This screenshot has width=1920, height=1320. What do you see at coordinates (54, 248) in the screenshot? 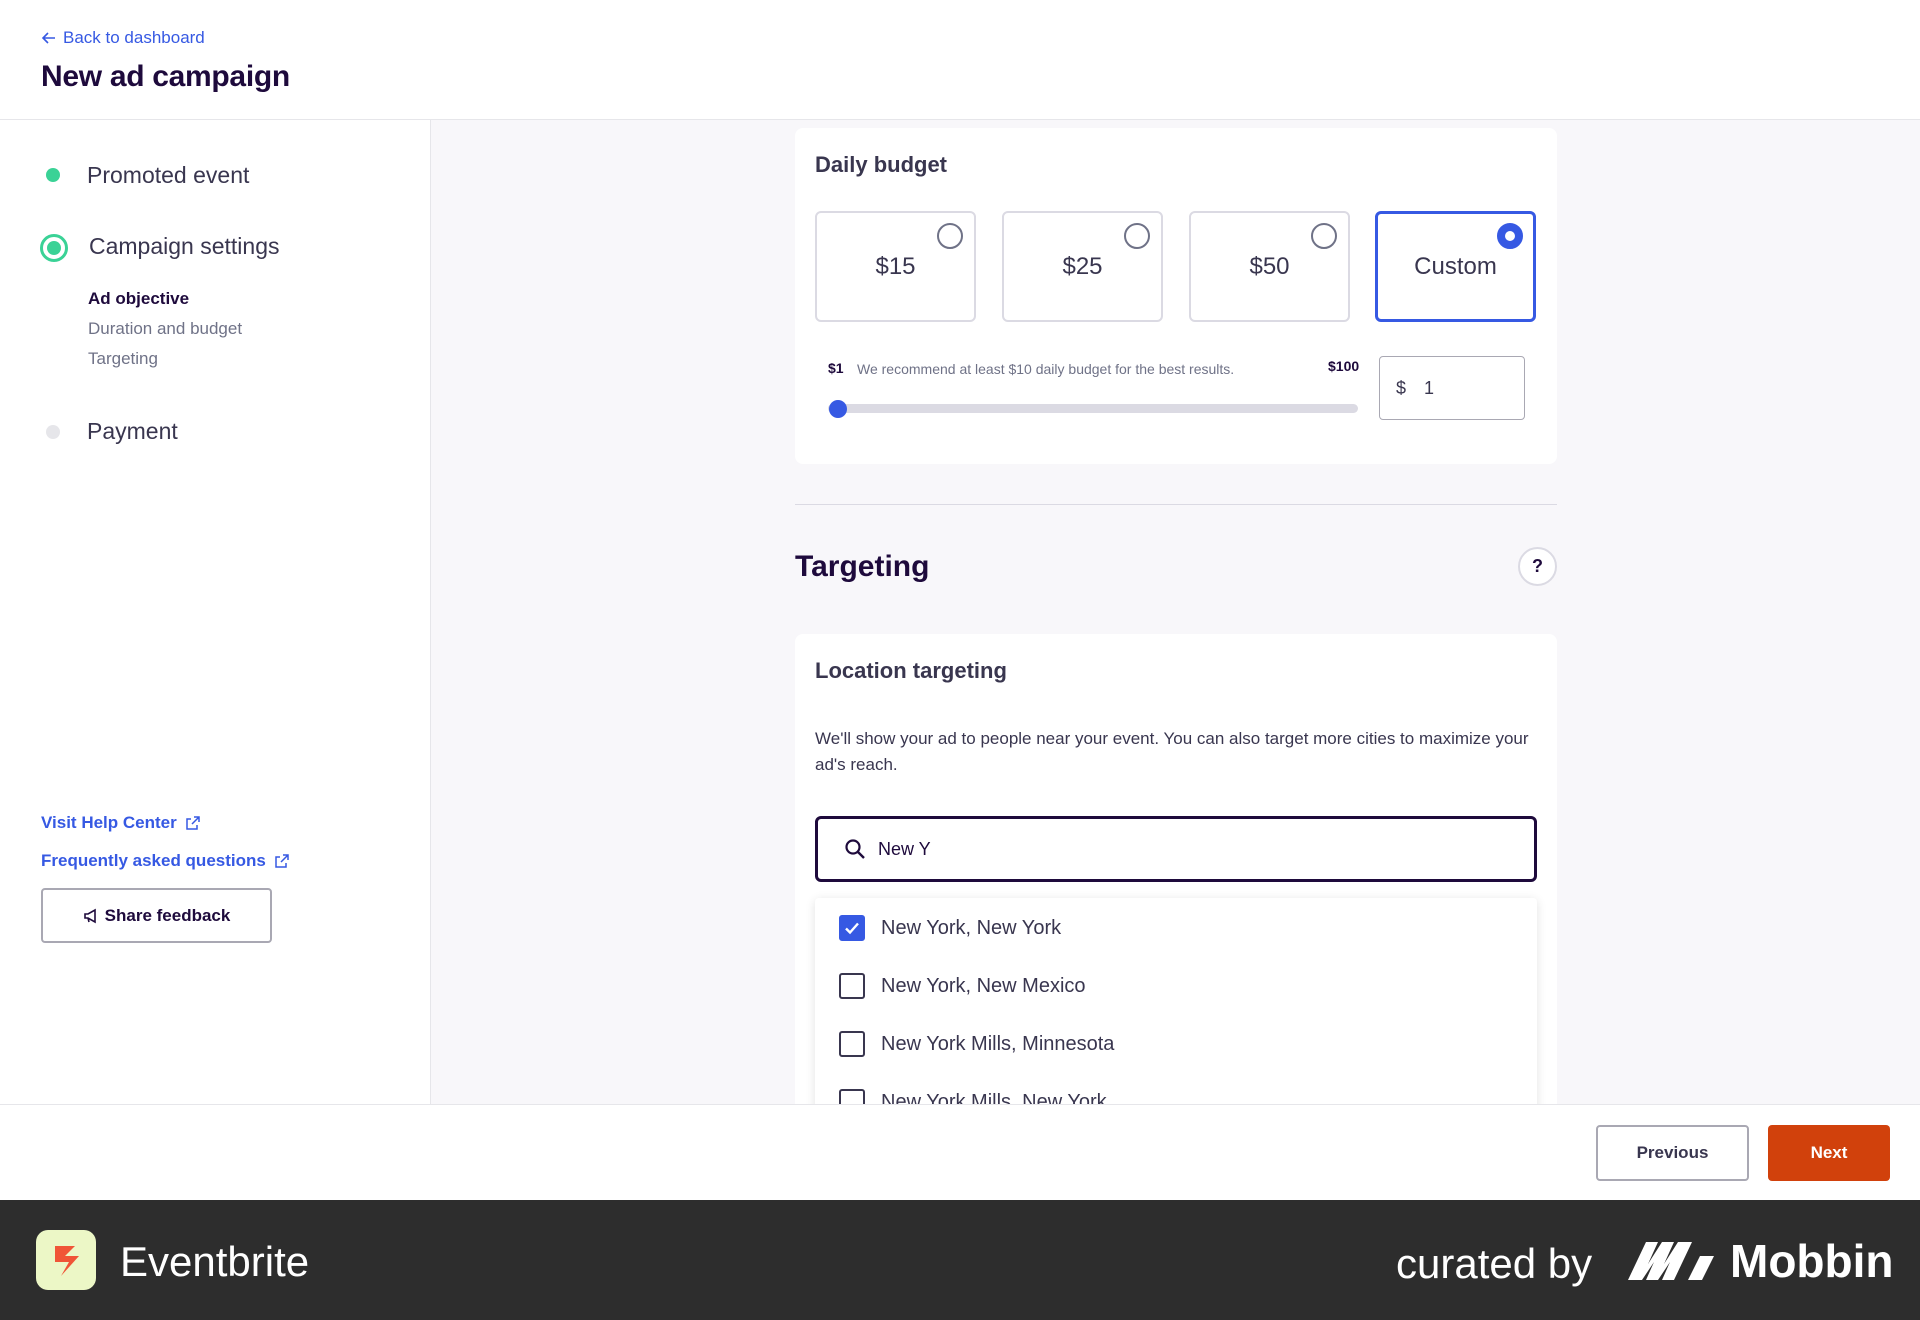
I see `step-current-inner` at bounding box center [54, 248].